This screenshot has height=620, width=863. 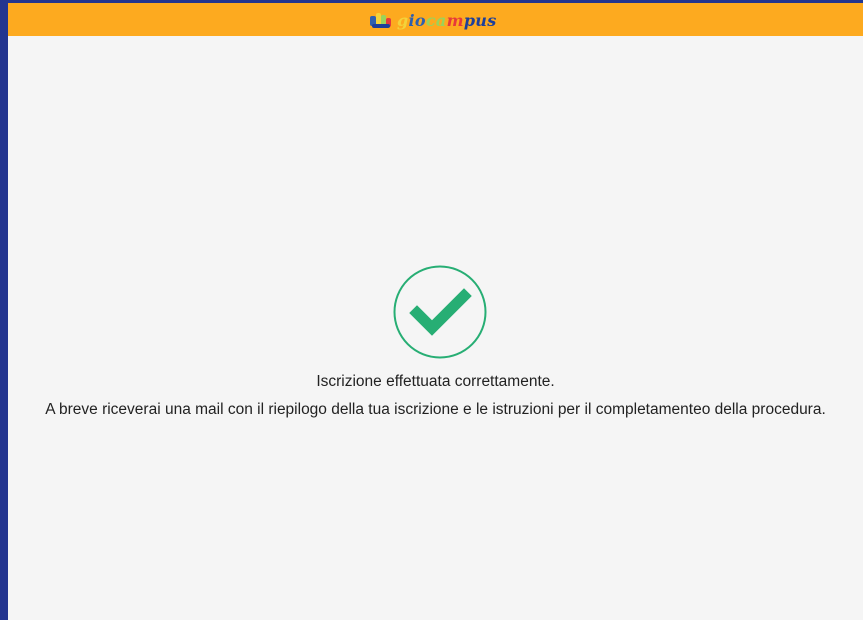 I want to click on giocampus-logo-text: giocampus, so click(x=447, y=20).